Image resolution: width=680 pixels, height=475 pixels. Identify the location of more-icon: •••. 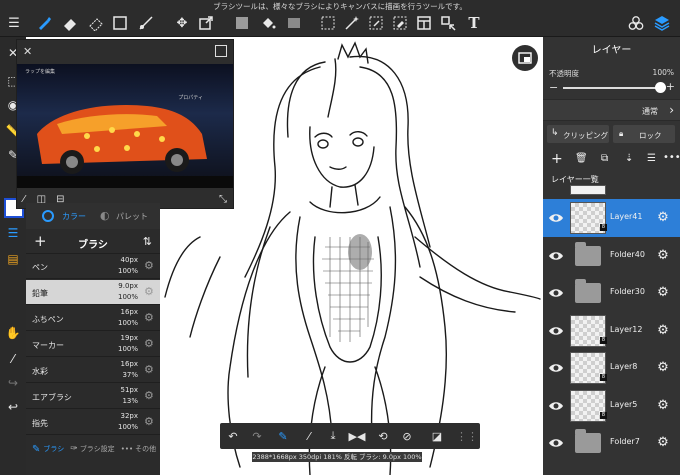
(127, 449).